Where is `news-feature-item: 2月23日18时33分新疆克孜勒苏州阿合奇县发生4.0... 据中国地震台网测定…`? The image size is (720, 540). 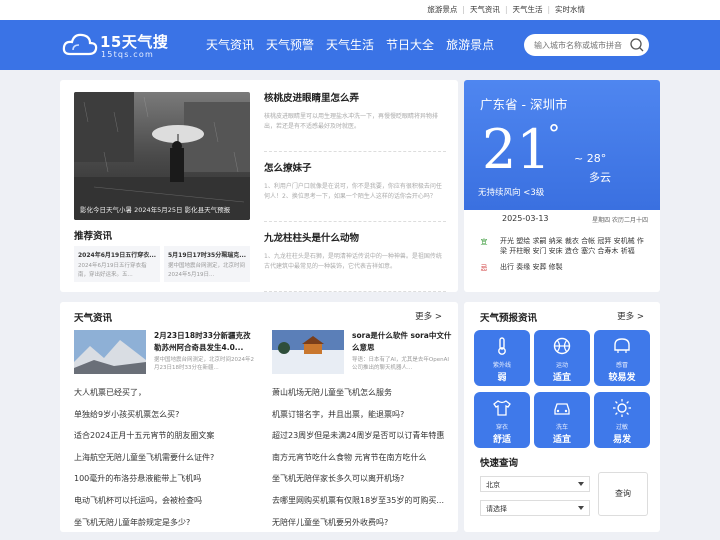 news-feature-item: 2月23日18时33分新疆克孜勒苏州阿合奇县发生4.0... 据中国地震台网测定… is located at coordinates (164, 352).